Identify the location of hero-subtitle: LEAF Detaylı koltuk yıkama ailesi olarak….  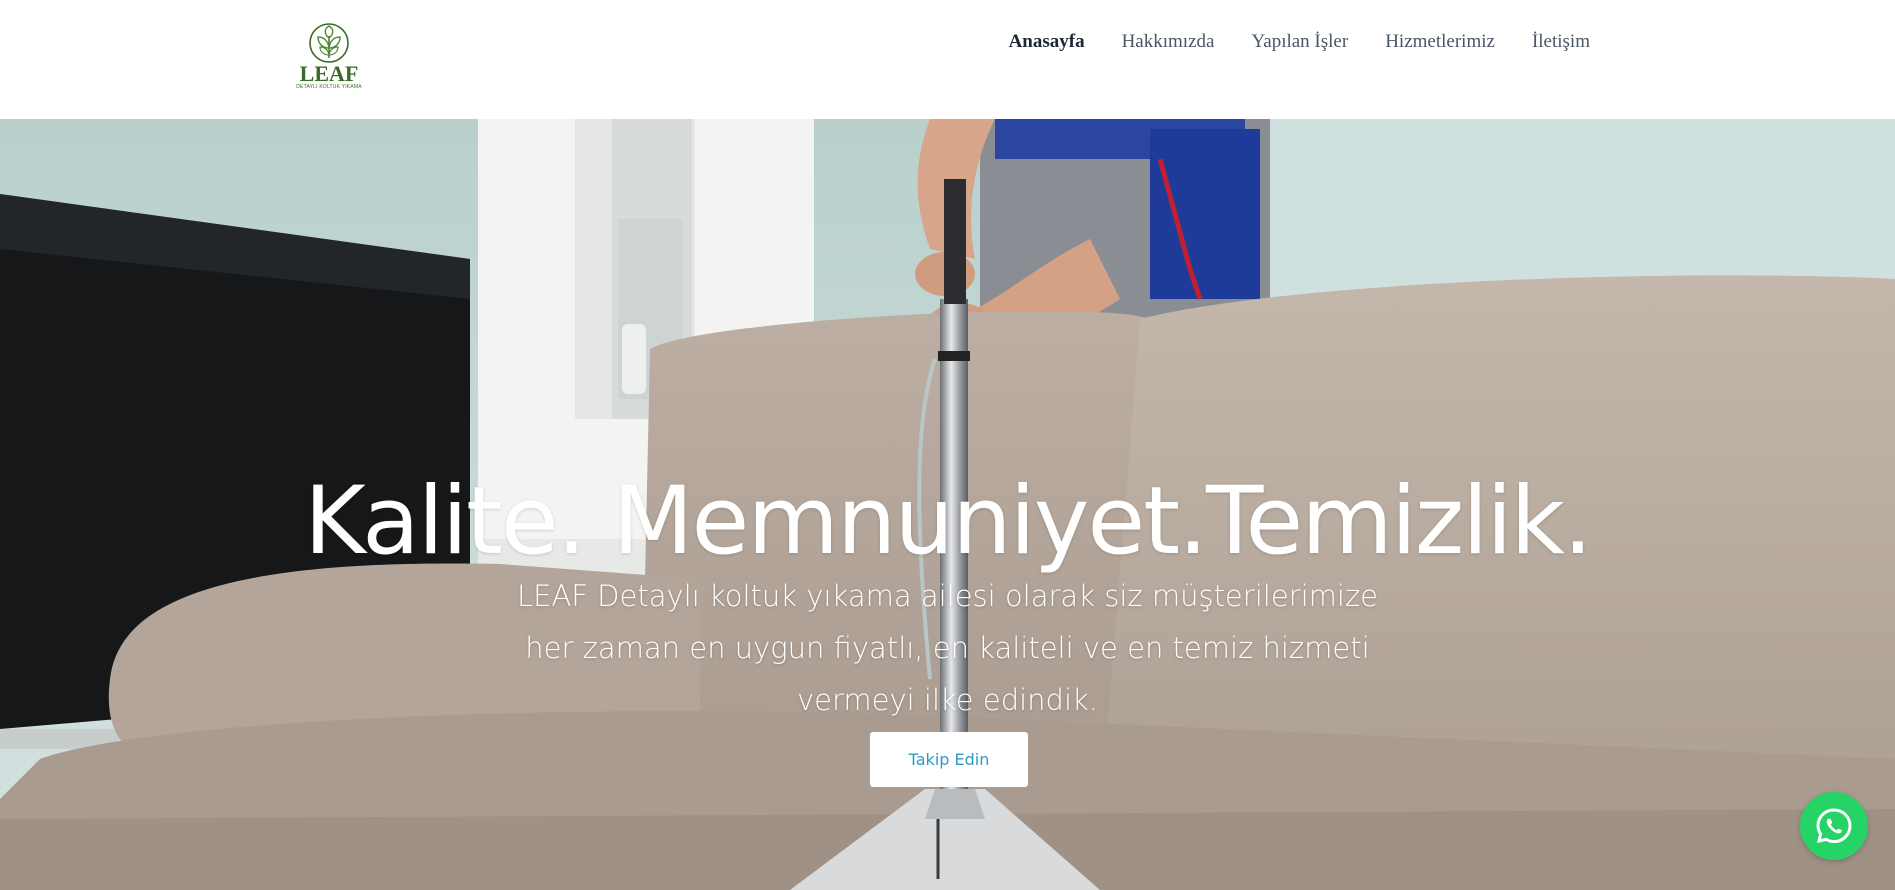
(947, 648).